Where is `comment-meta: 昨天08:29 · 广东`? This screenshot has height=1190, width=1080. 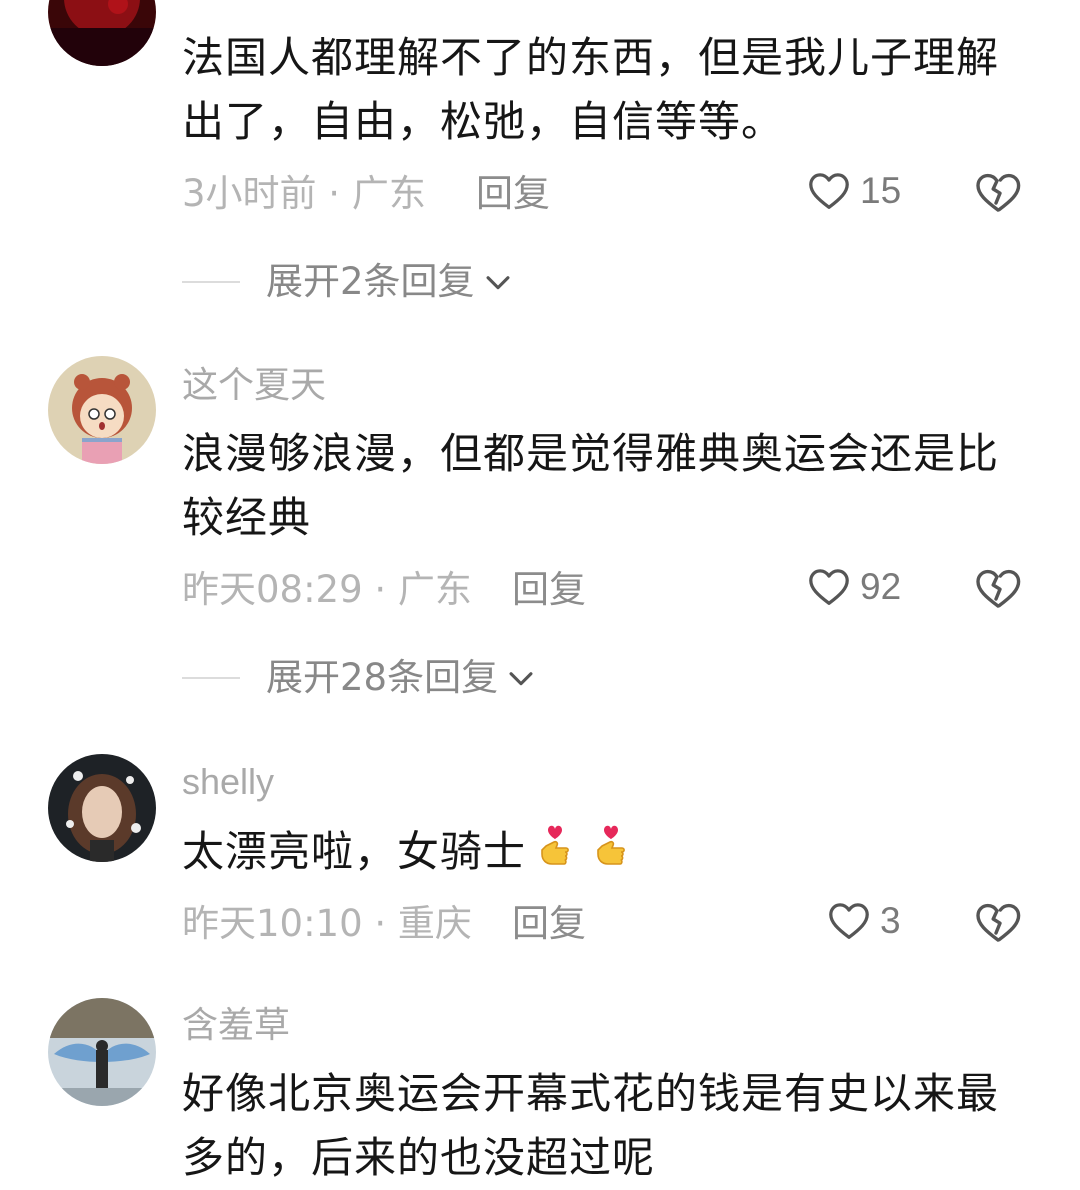
comment-meta: 昨天08:29 · 广东 is located at coordinates (327, 589).